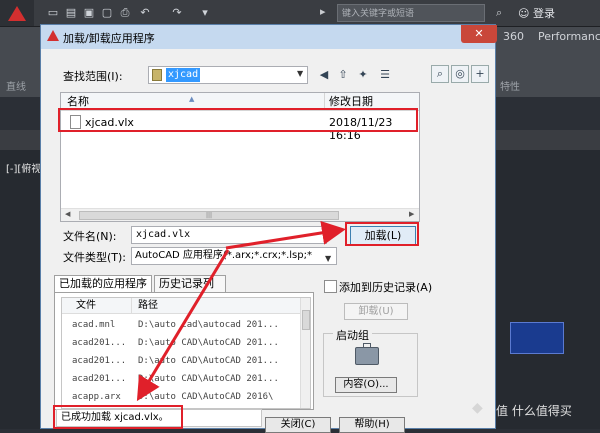  Describe the element at coordinates (477, 408) in the screenshot. I see `watermark-logo-icon: ◆` at that location.